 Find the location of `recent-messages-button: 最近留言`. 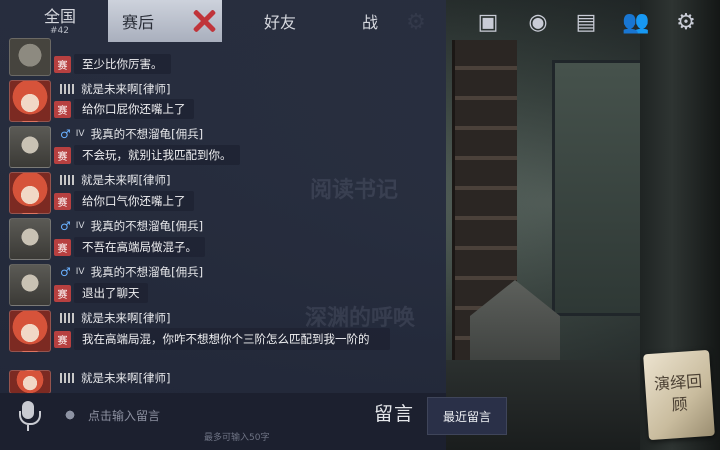

recent-messages-button: 最近留言 is located at coordinates (467, 416).